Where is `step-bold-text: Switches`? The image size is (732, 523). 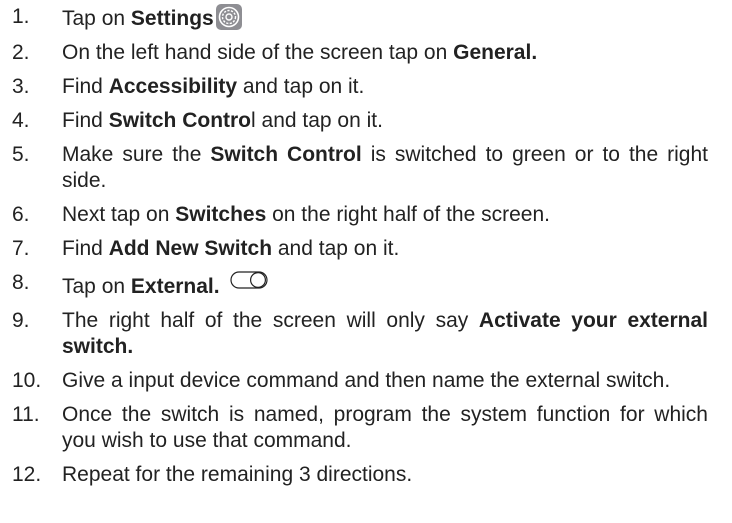 step-bold-text: Switches is located at coordinates (221, 214).